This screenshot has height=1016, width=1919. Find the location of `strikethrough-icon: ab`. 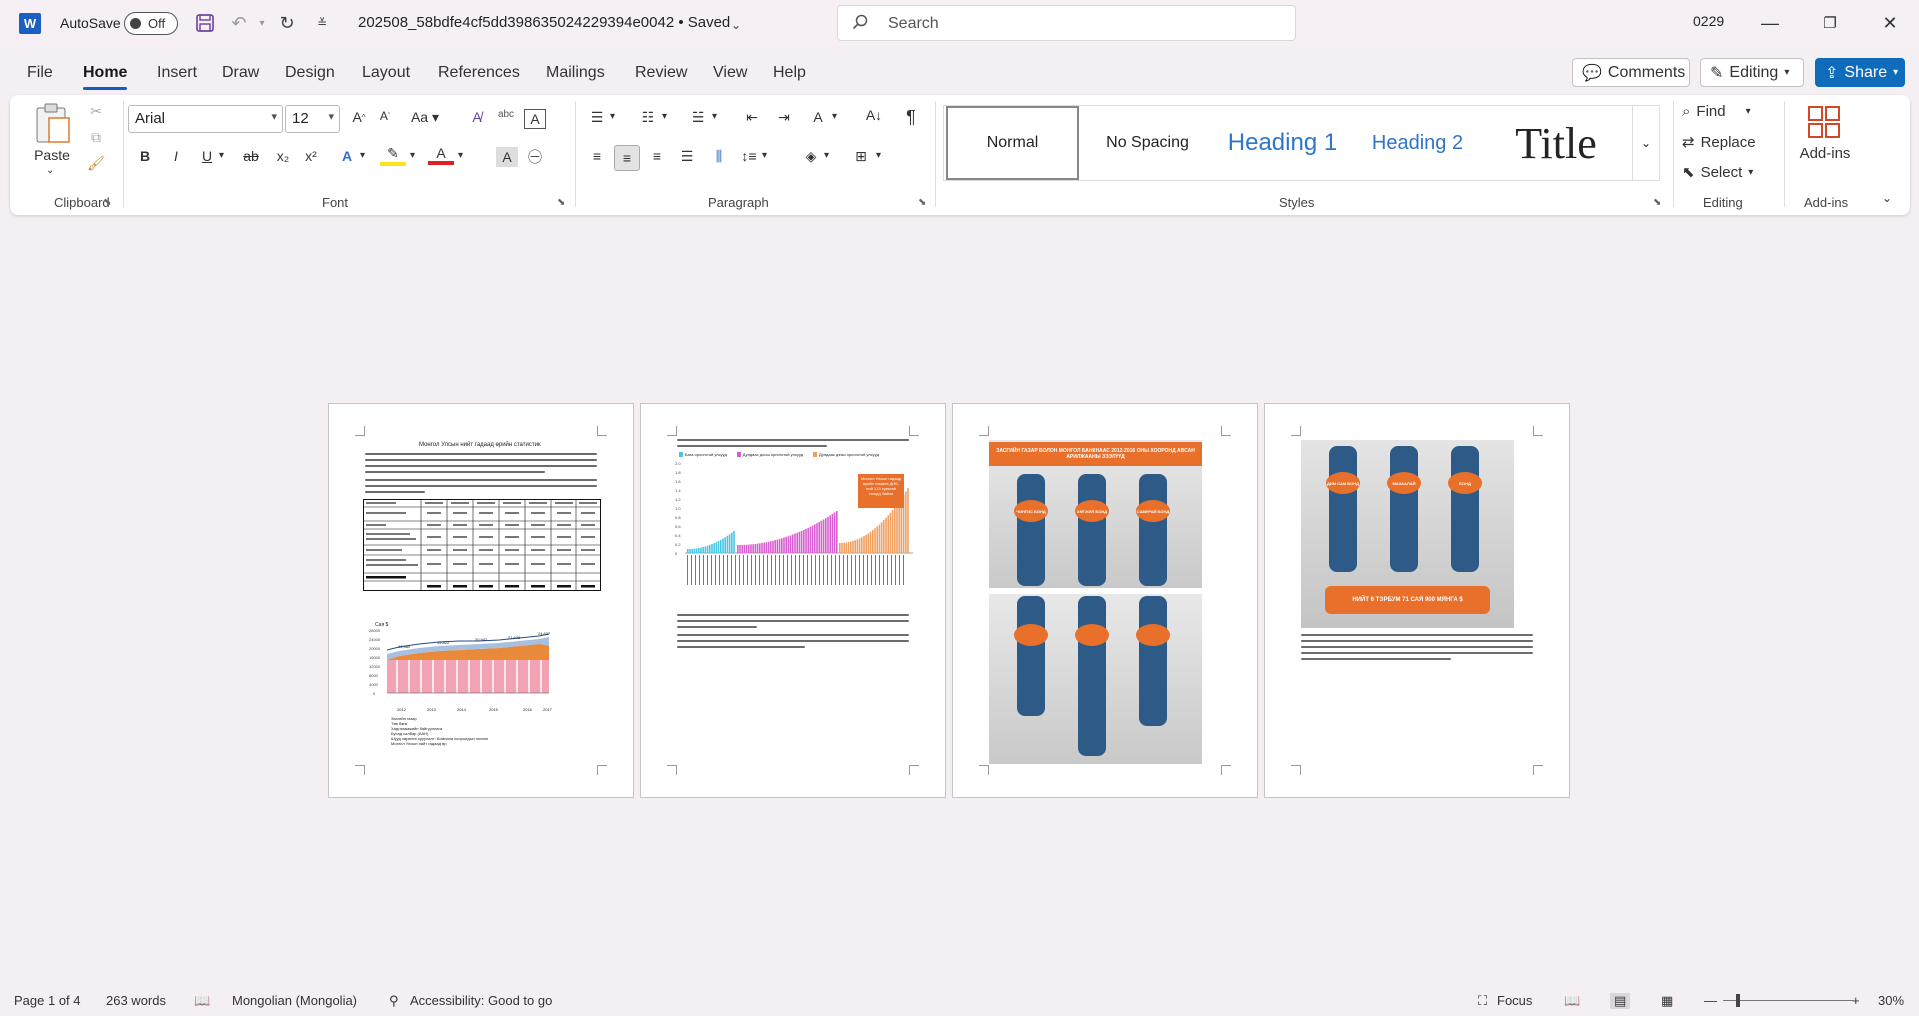

strikethrough-icon: ab is located at coordinates (251, 156).